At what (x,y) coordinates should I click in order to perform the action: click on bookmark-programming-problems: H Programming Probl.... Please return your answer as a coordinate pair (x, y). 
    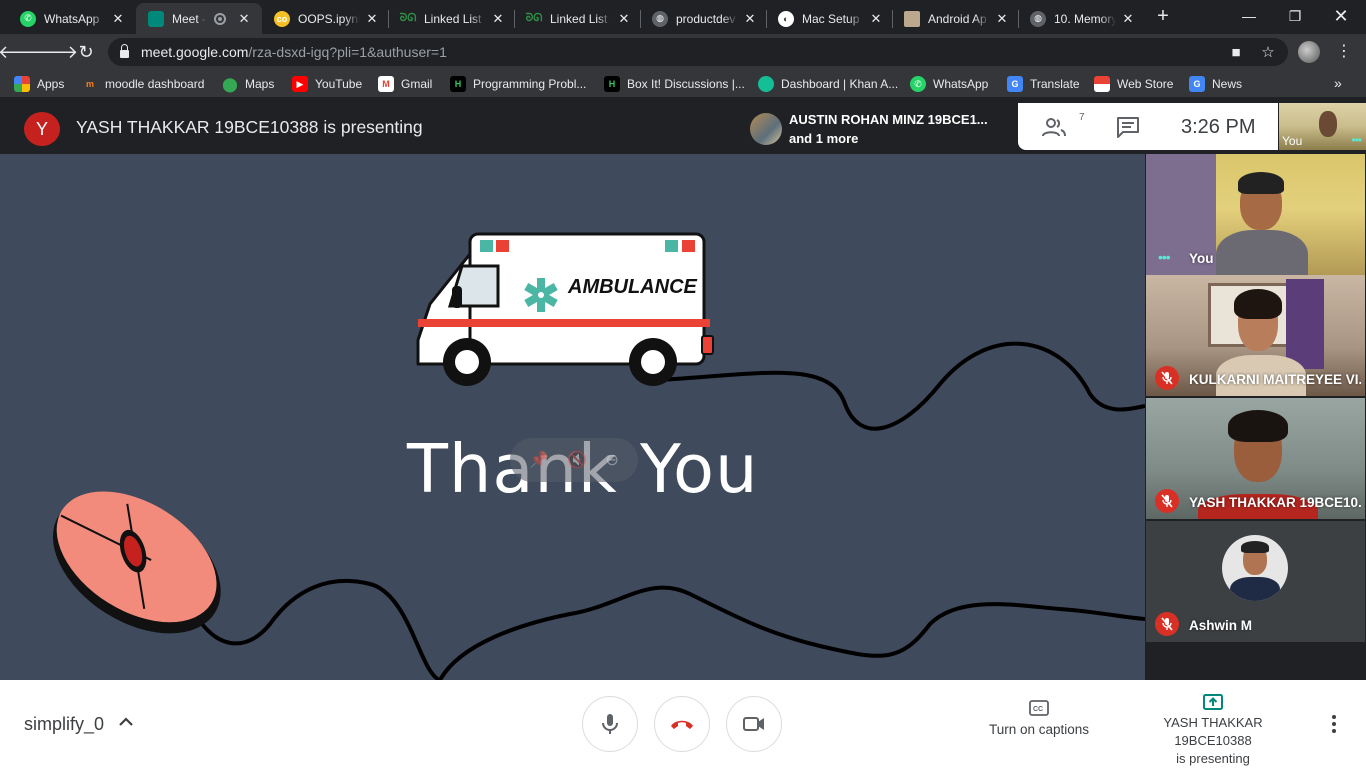
    Looking at the image, I should click on (518, 84).